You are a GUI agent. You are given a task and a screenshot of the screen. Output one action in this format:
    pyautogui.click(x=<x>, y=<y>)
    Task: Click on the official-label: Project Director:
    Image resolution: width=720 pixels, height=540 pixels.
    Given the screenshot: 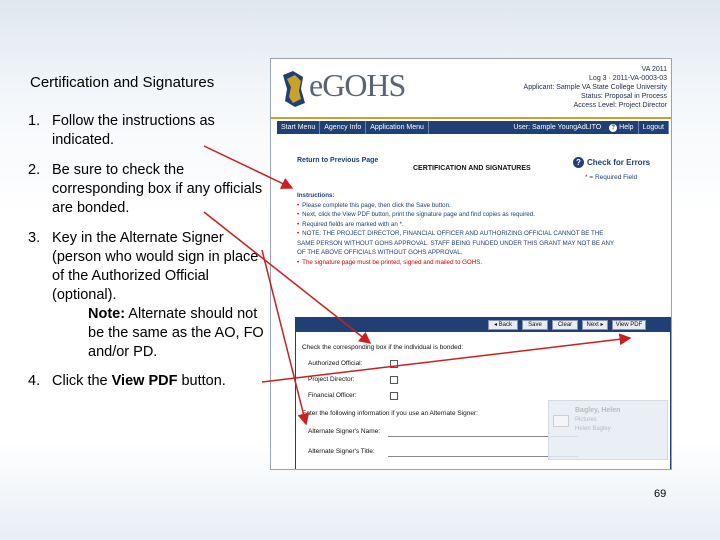 What is the action you would take?
    pyautogui.click(x=331, y=379)
    